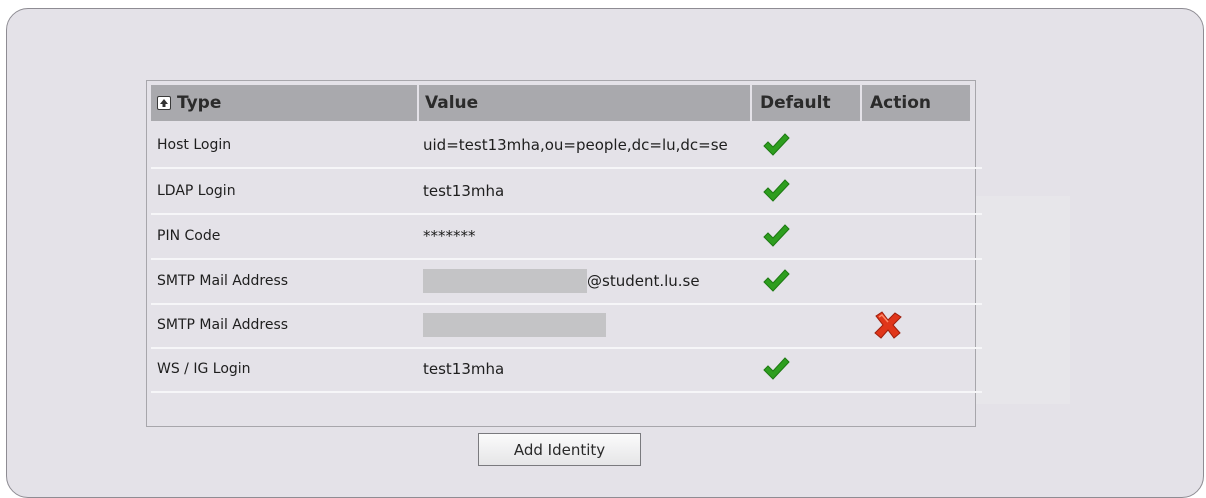 This screenshot has height=498, width=1206. I want to click on column-header-value-label: Value, so click(452, 103).